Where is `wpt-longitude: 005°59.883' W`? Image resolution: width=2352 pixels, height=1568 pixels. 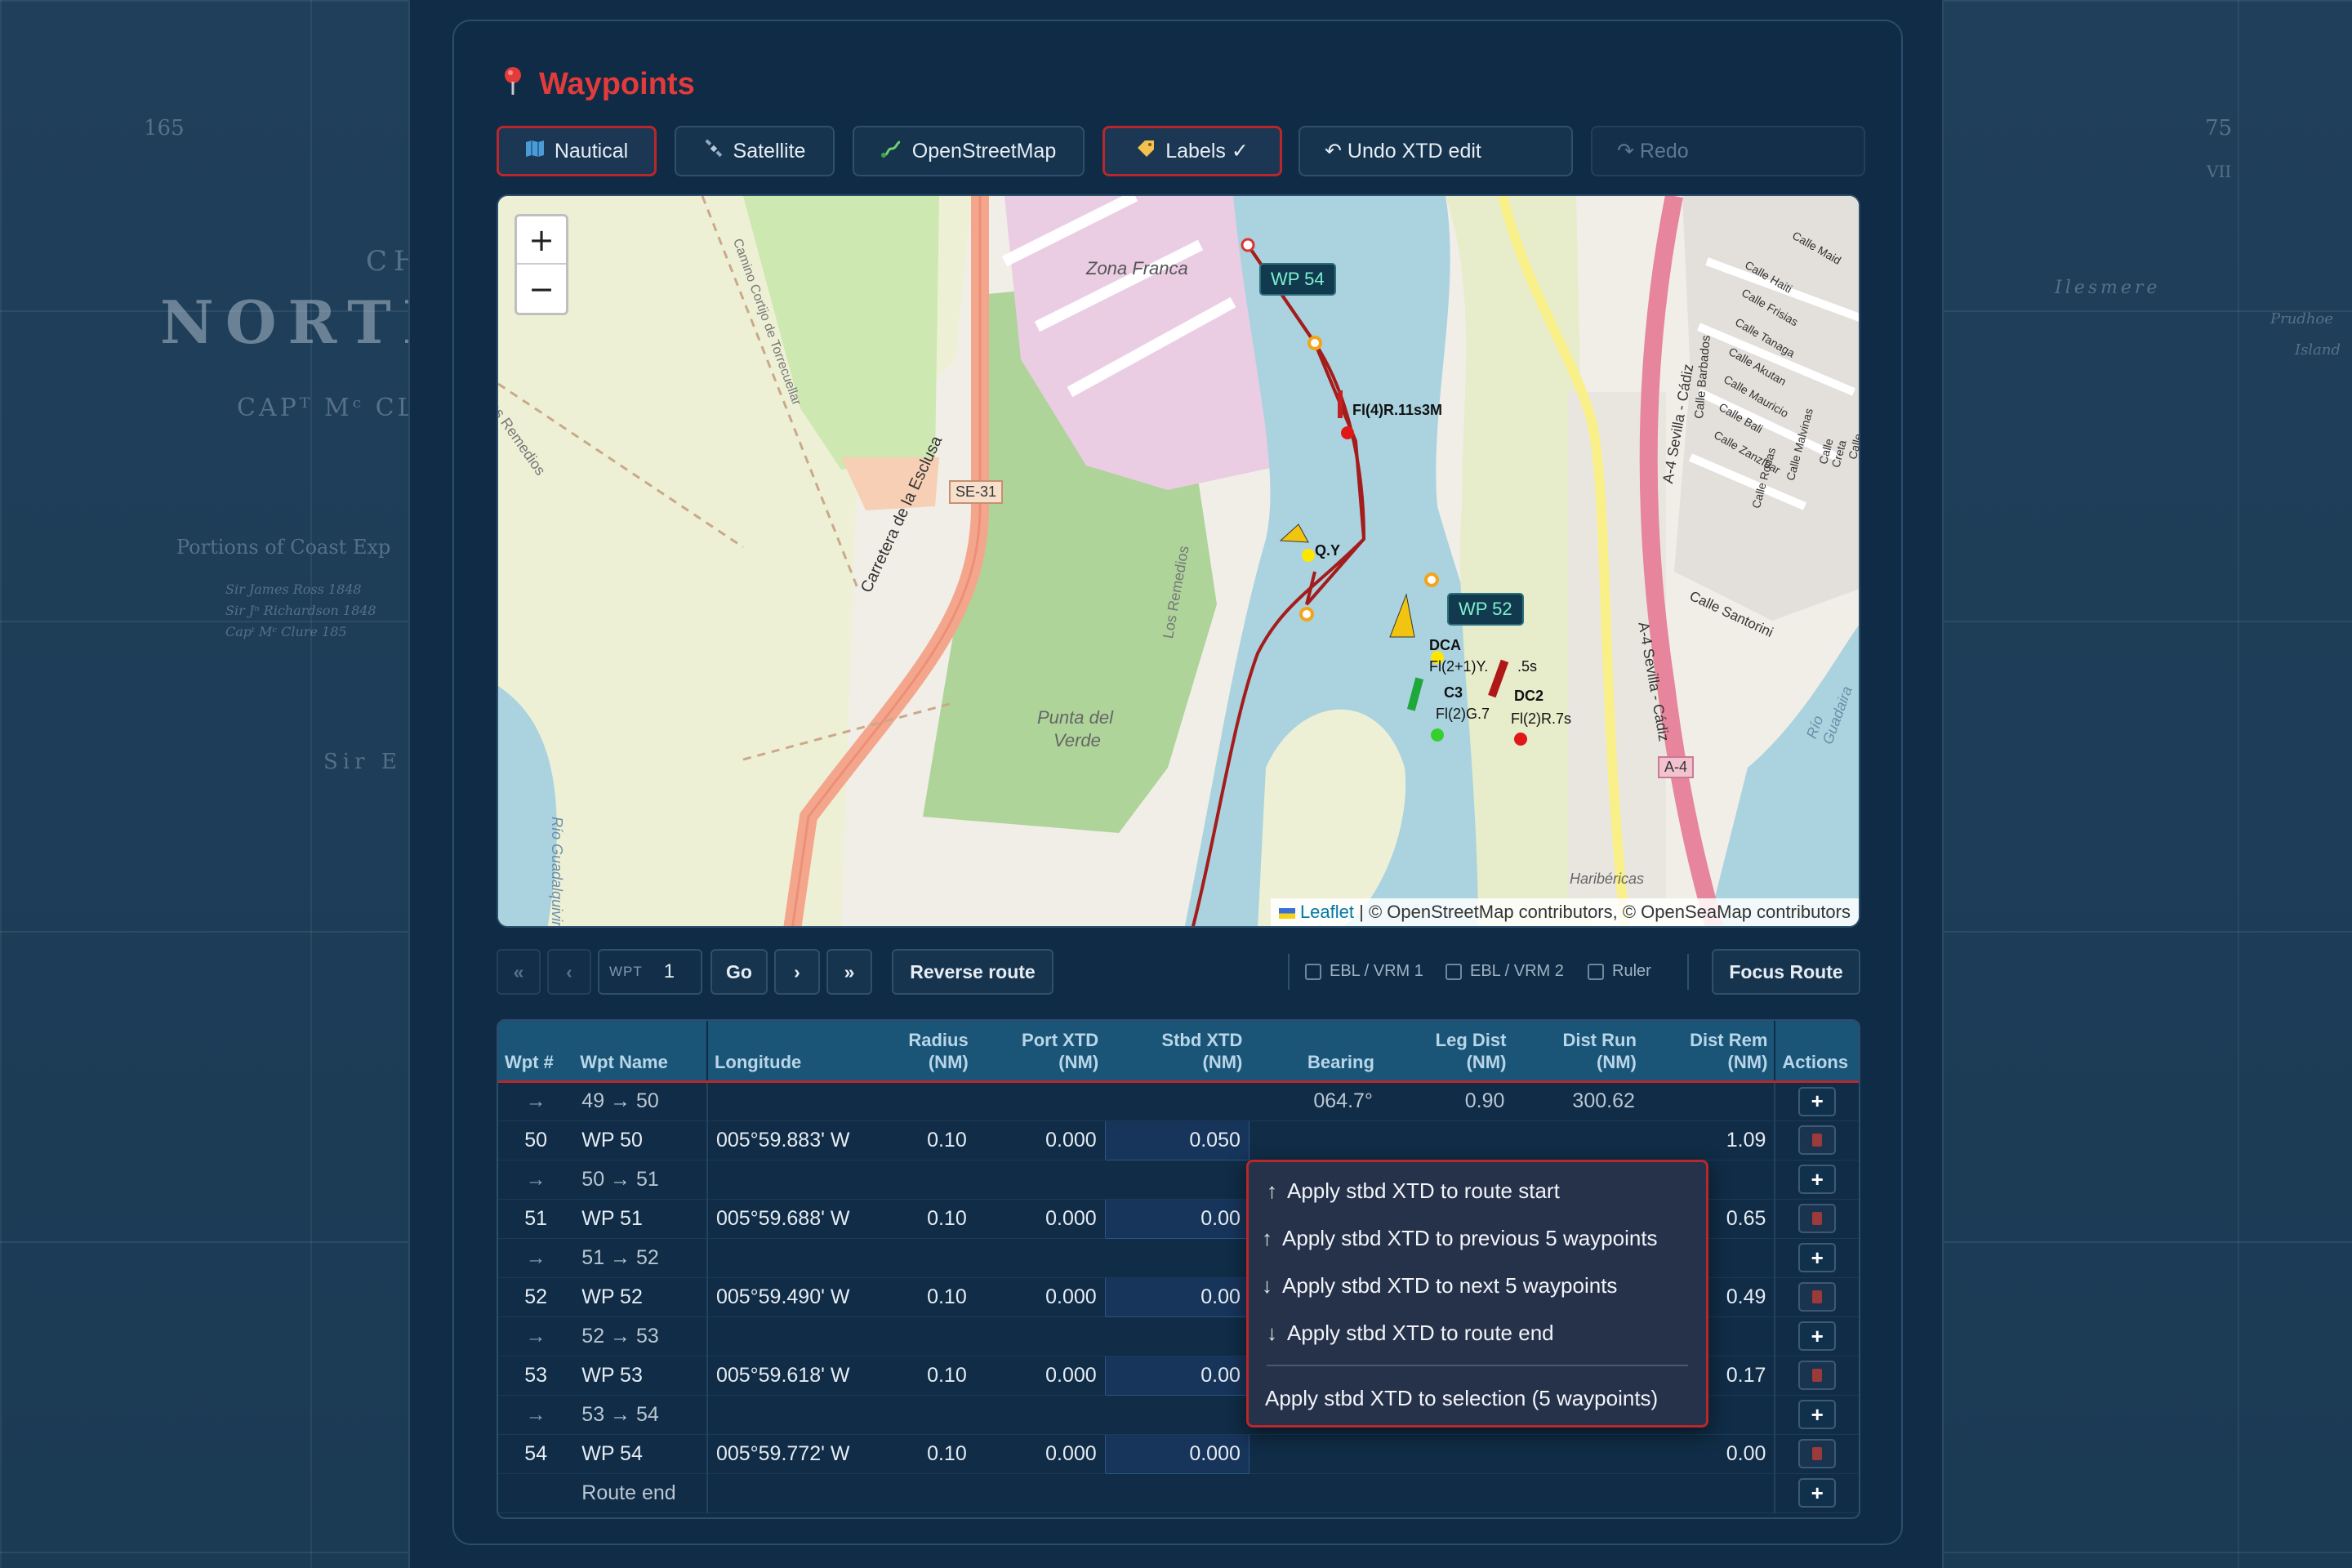
wpt-longitude: 005°59.883' W is located at coordinates (786, 1140).